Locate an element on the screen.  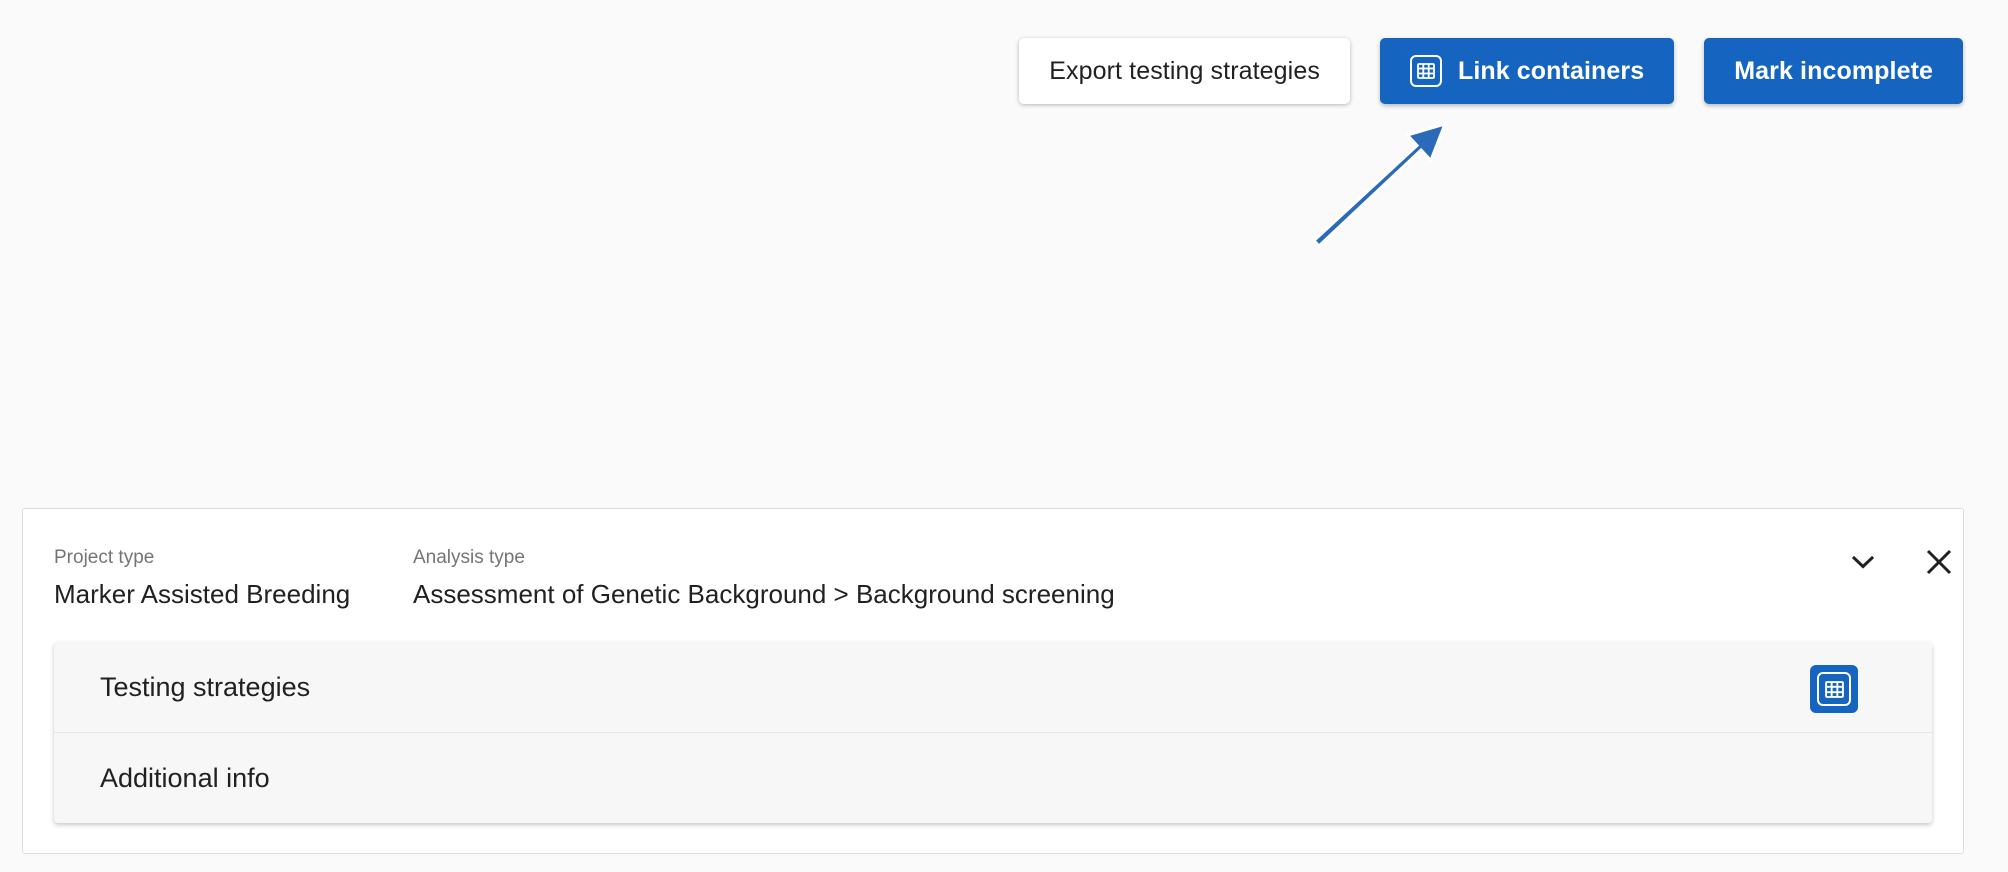
export-testing-strategies-label: Export testing strategies is located at coordinates (1184, 70).